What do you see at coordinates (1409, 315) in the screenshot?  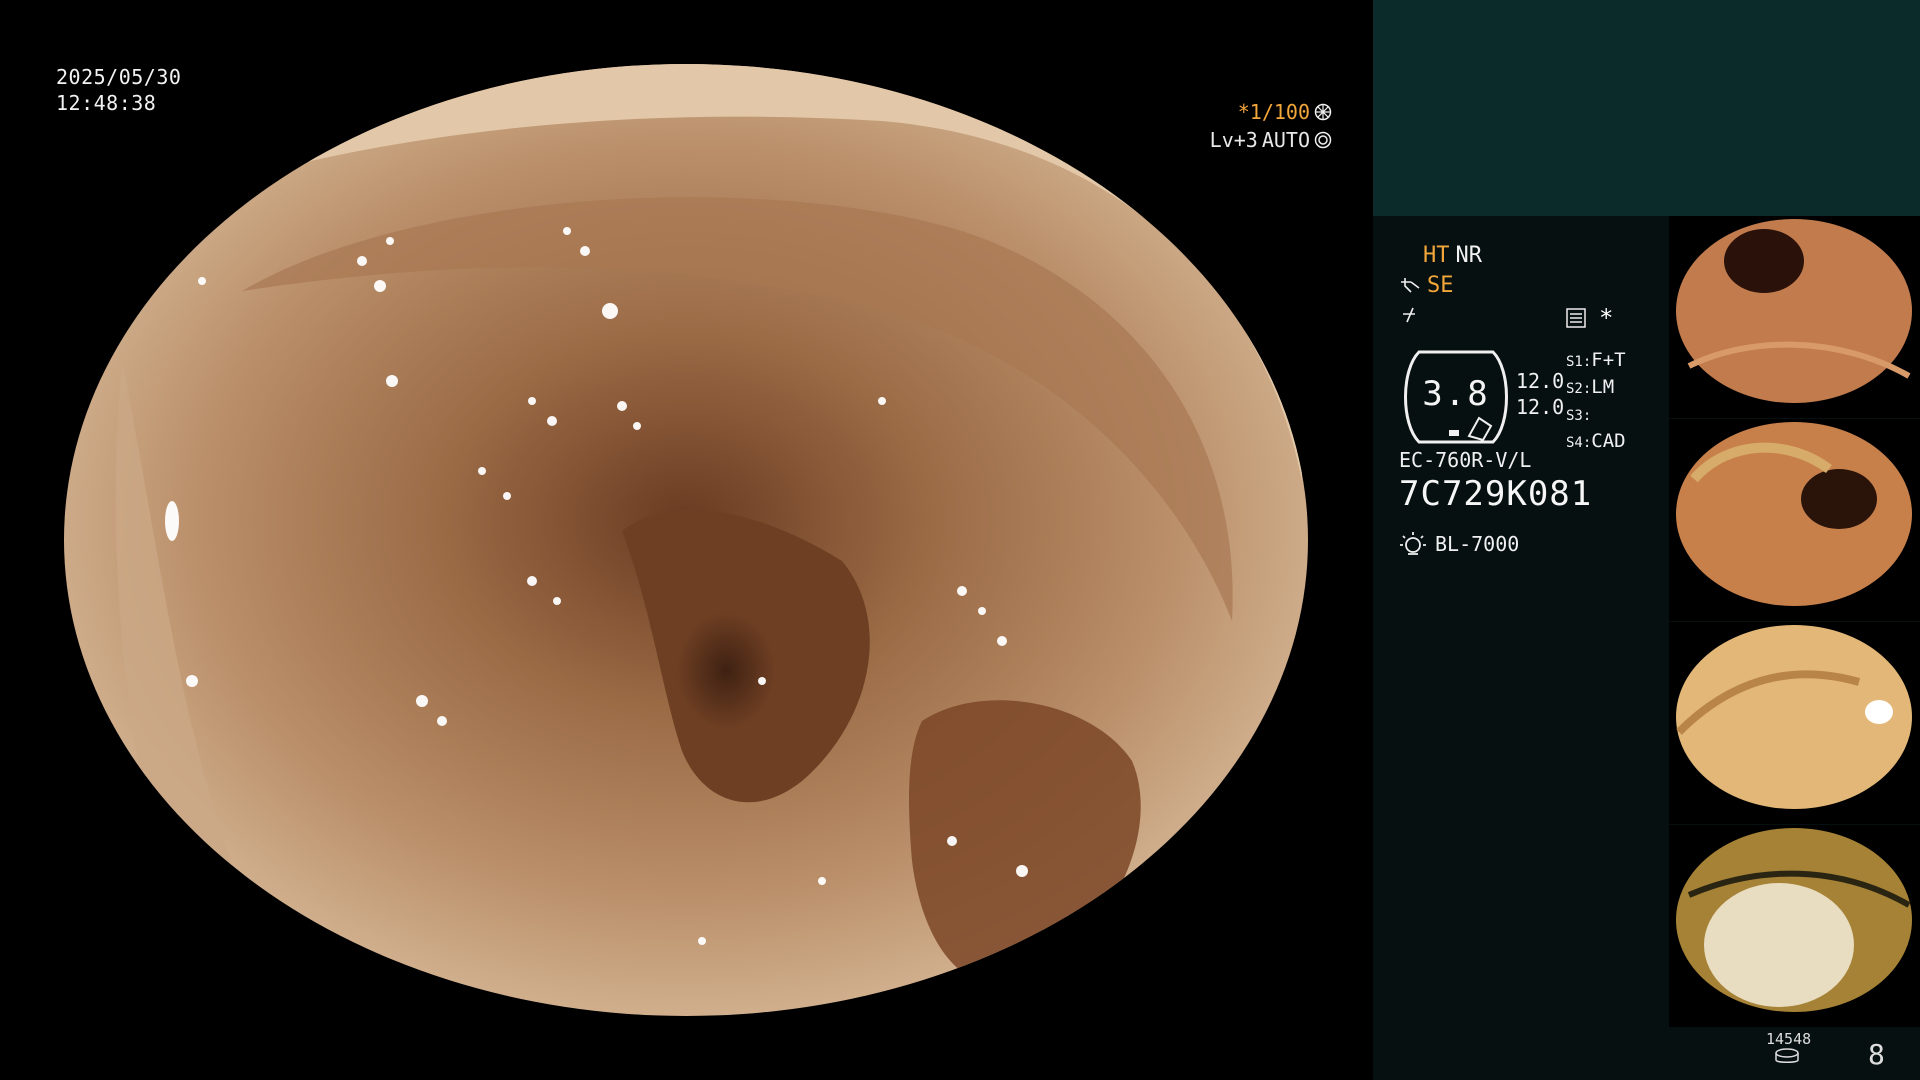 I see `mode-icon` at bounding box center [1409, 315].